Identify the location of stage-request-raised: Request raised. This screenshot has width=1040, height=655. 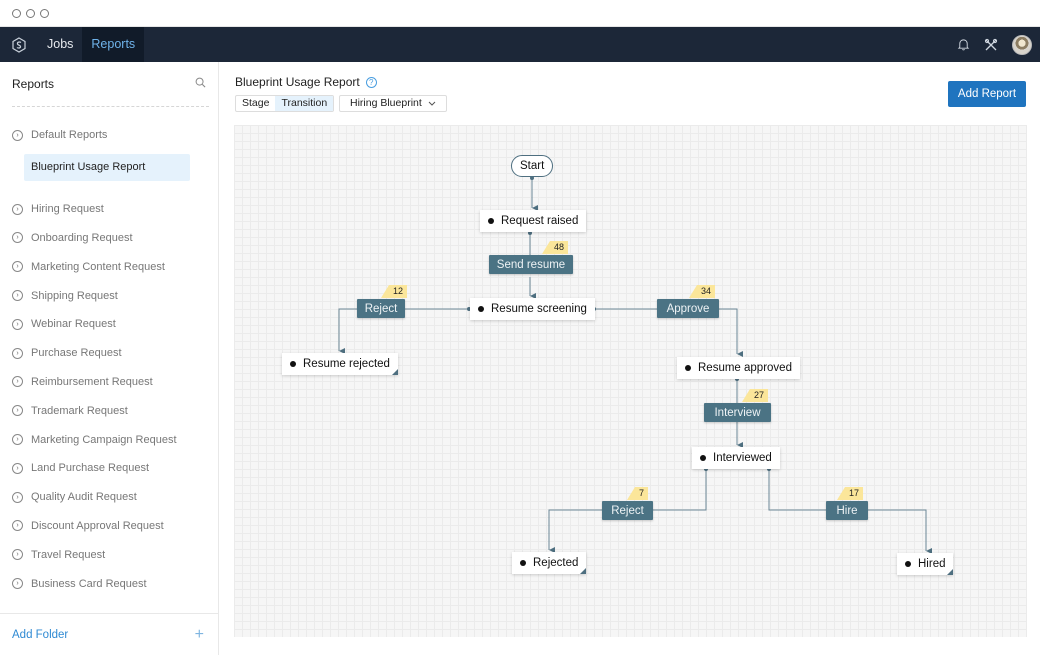
(533, 221).